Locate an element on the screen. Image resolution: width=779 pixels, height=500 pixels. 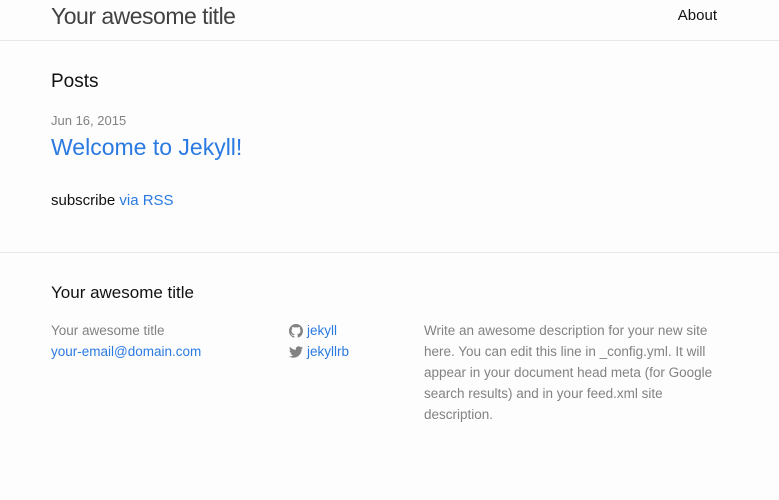
footer-heading: Your awesome title is located at coordinates (123, 292).